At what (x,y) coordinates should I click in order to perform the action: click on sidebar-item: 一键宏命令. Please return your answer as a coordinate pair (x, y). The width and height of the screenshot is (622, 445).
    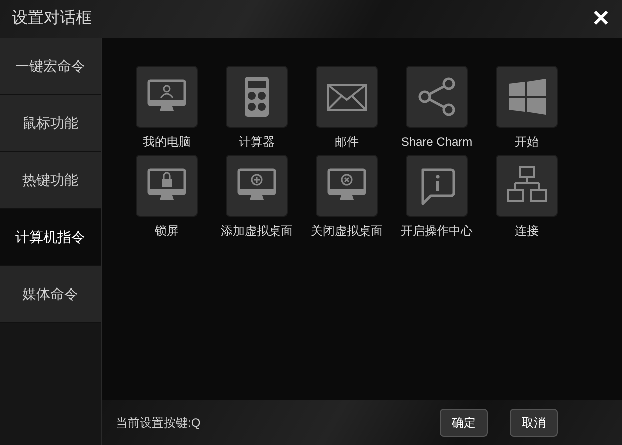
    Looking at the image, I should click on (50, 66).